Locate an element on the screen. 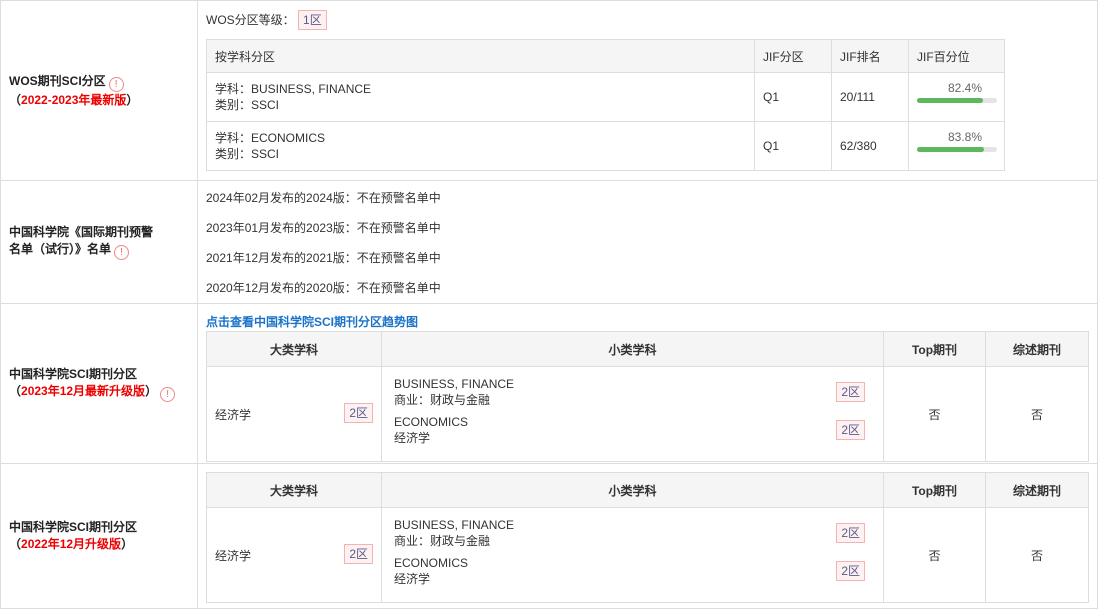  warning-item: 2024年02月发布的2024版：不在预警名单中 is located at coordinates (323, 198).